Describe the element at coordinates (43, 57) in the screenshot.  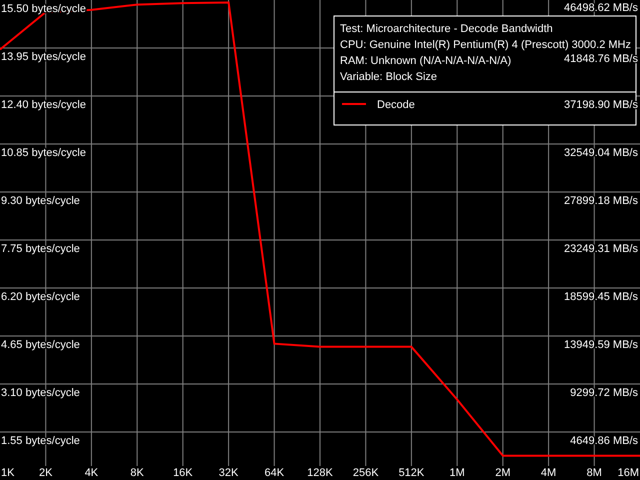
I see `y-axis-label: 13.95 bytes/cycle` at that location.